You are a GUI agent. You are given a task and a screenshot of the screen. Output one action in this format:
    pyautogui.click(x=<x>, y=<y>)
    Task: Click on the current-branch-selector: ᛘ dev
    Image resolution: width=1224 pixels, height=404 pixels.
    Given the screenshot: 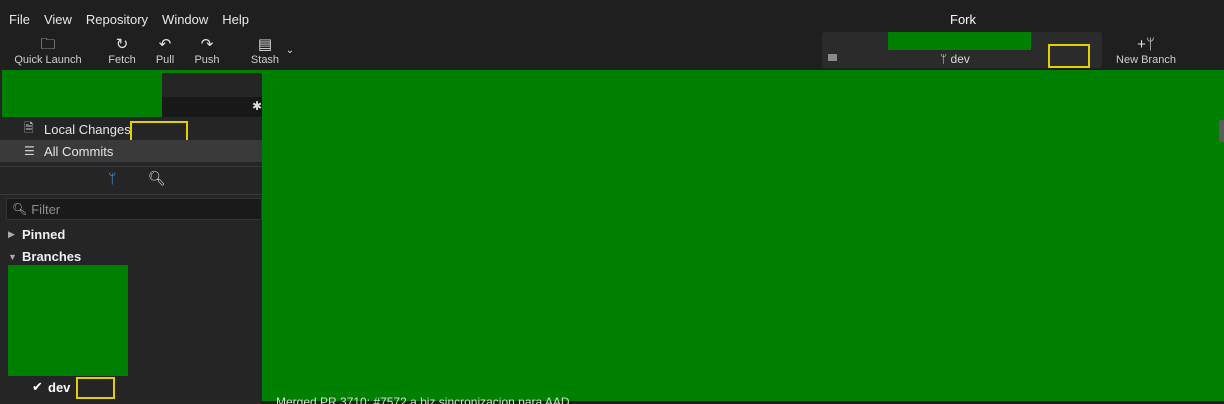 What is the action you would take?
    pyautogui.click(x=962, y=50)
    